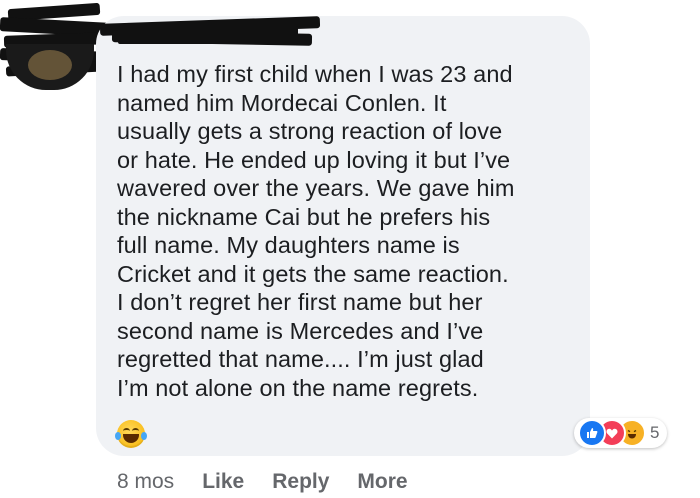 The height and width of the screenshot is (498, 700). What do you see at coordinates (50, 67) in the screenshot?
I see `avatar` at bounding box center [50, 67].